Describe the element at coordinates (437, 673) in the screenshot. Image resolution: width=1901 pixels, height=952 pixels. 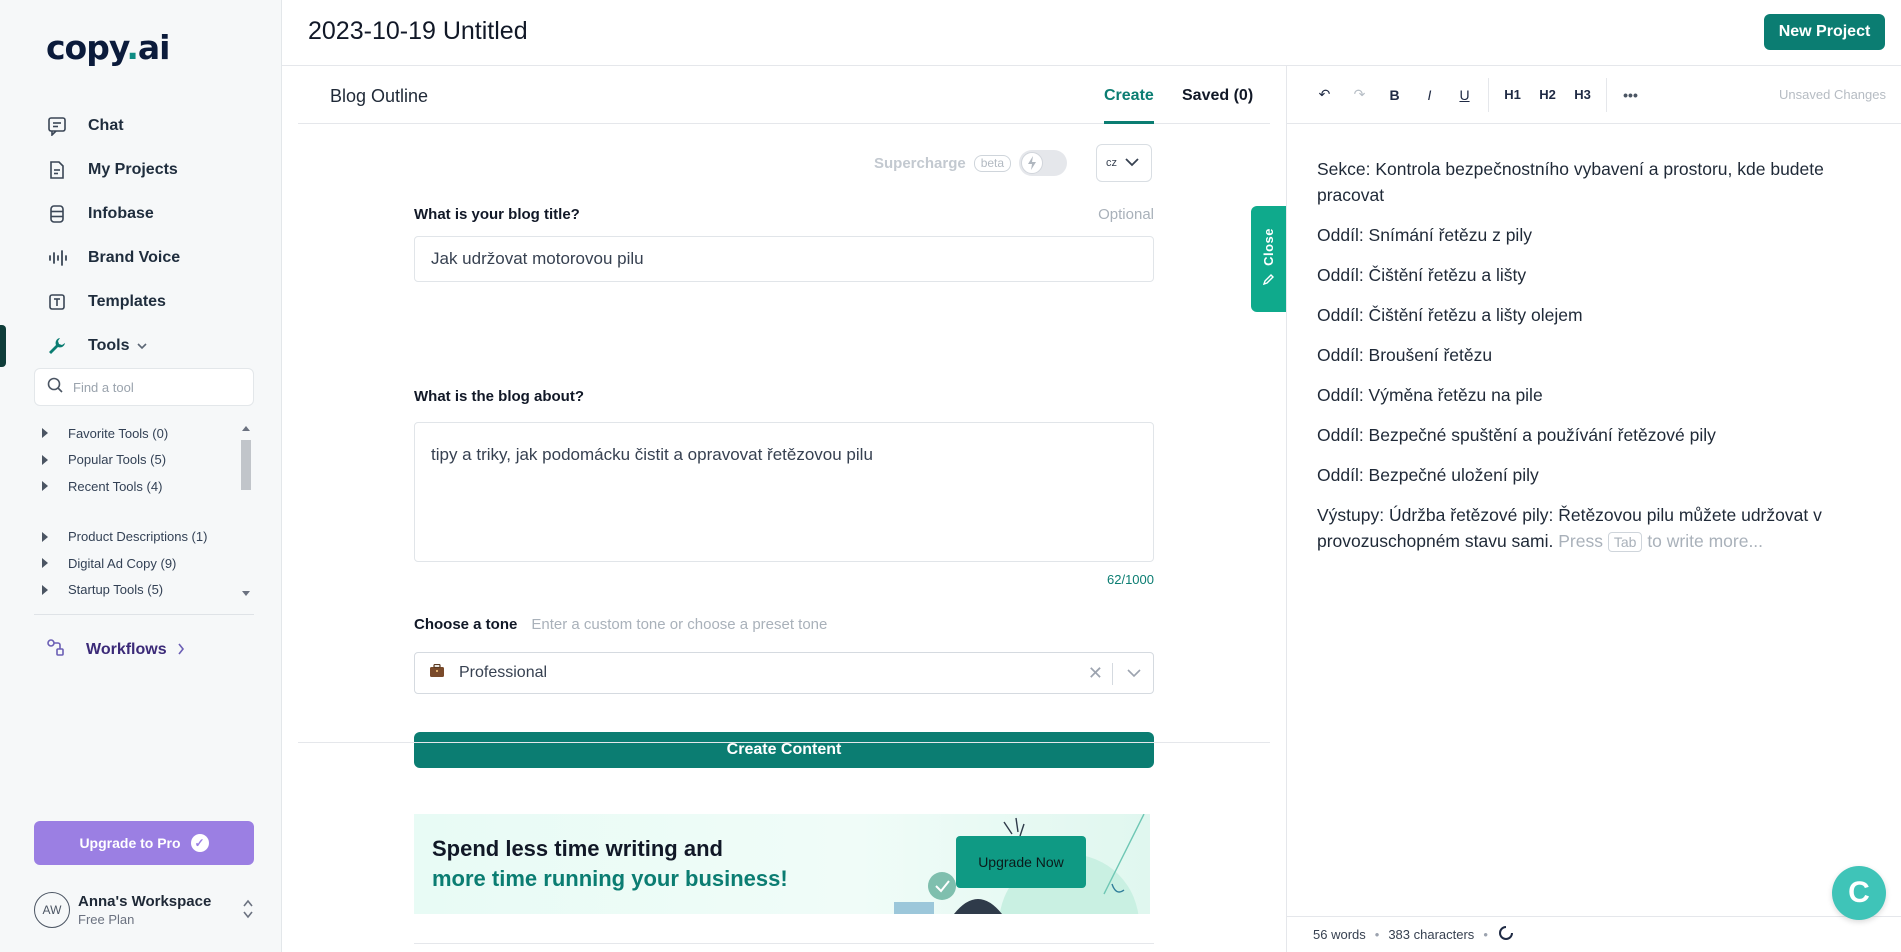
I see `briefcase-icon` at that location.